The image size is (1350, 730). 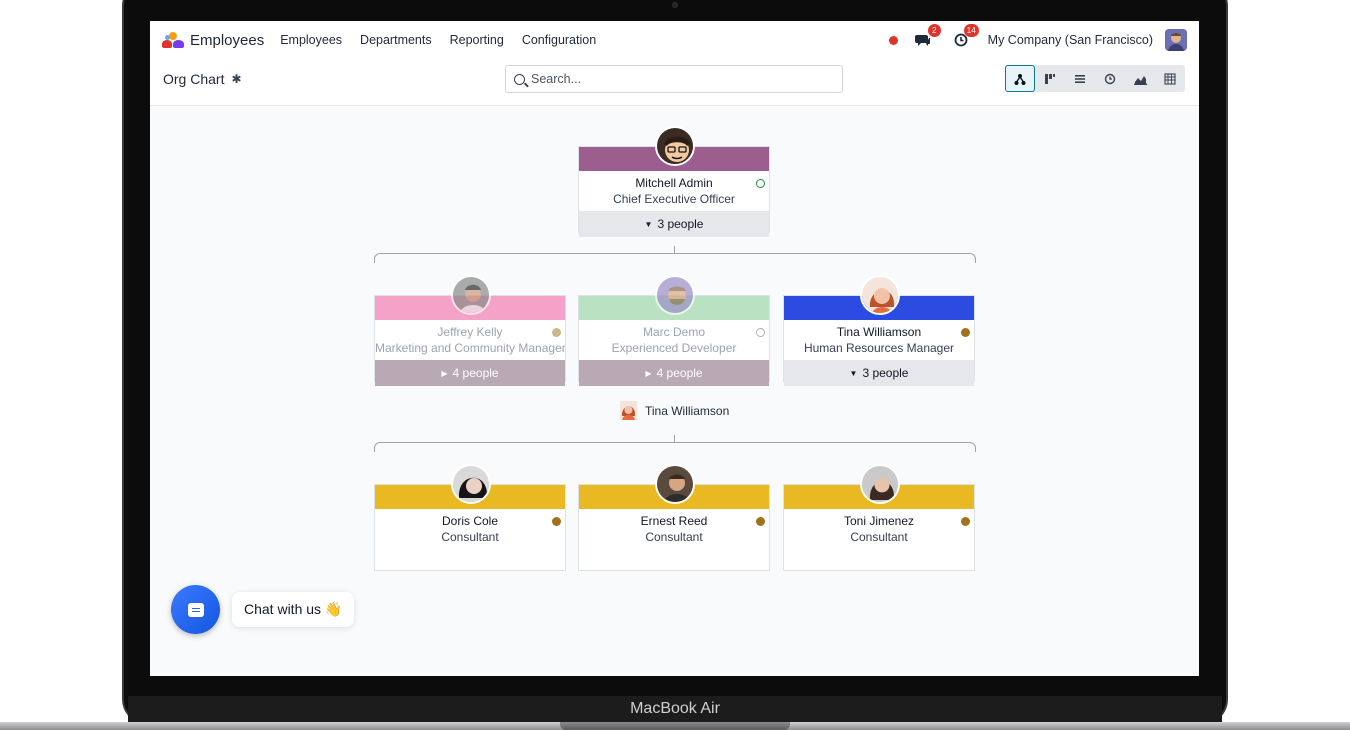 I want to click on employee-job: Chief Executive Officer, so click(x=674, y=199).